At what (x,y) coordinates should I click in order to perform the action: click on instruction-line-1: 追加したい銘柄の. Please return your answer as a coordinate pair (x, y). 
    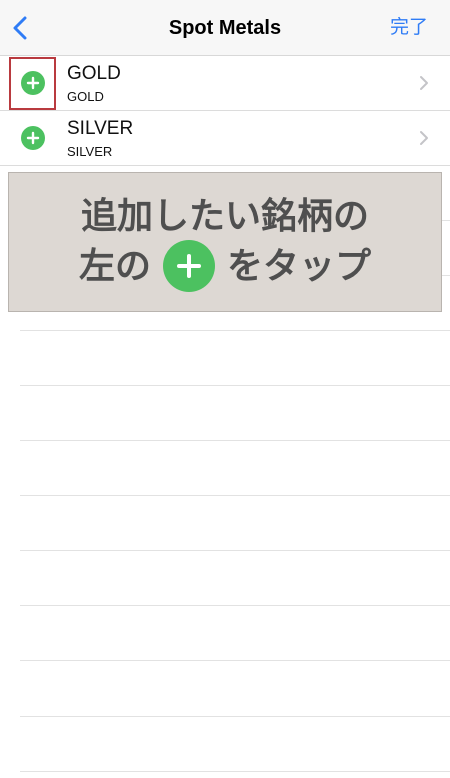
    Looking at the image, I should click on (224, 215).